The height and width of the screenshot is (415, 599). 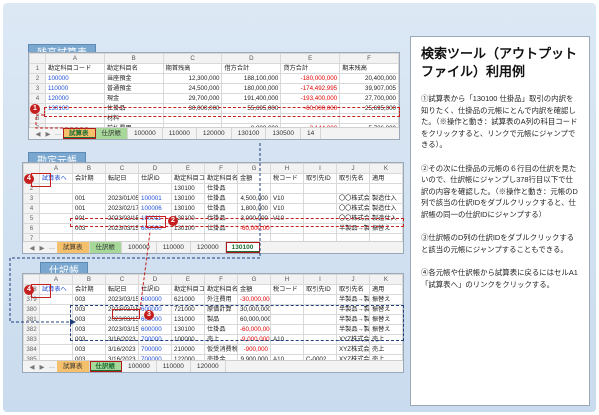 What do you see at coordinates (311, 133) in the screenshot?
I see `sheet-tab-14: 14` at bounding box center [311, 133].